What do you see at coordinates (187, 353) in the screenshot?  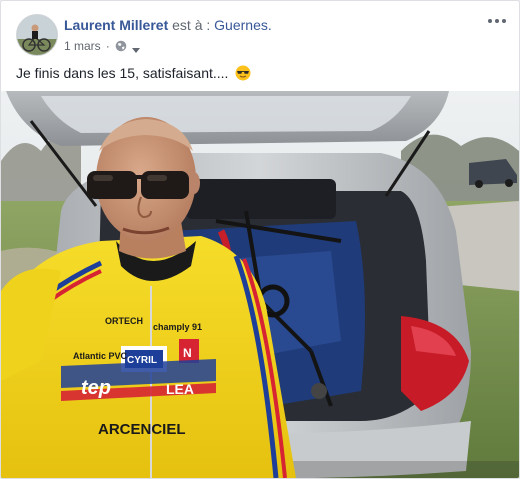 I see `jersey-sponsor-text: N` at bounding box center [187, 353].